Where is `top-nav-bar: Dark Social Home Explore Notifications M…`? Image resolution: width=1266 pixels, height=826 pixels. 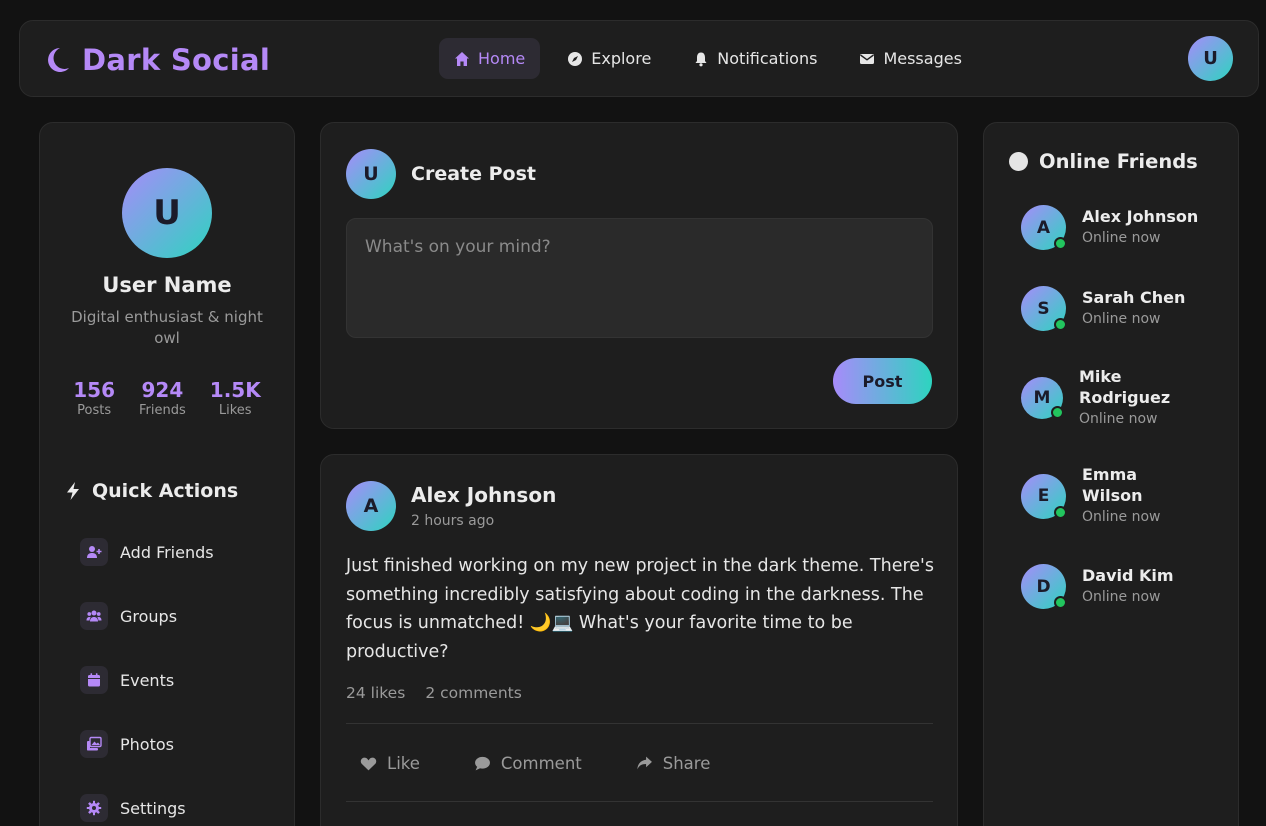 top-nav-bar: Dark Social Home Explore Notifications M… is located at coordinates (639, 58).